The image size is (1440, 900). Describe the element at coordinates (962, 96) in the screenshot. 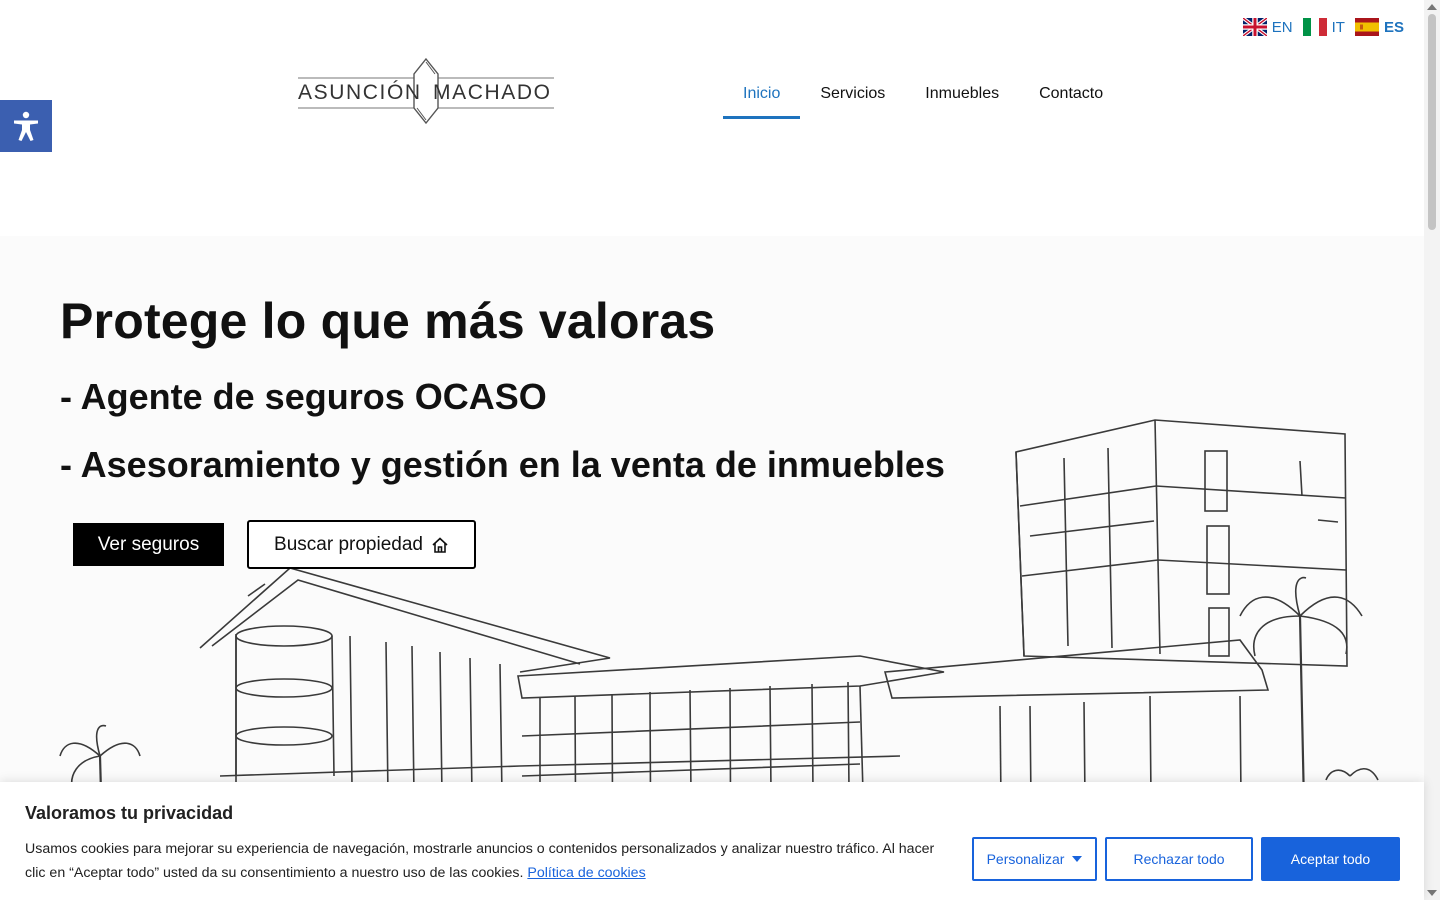

I see `nav-item-inmuebles: Inmuebles` at that location.